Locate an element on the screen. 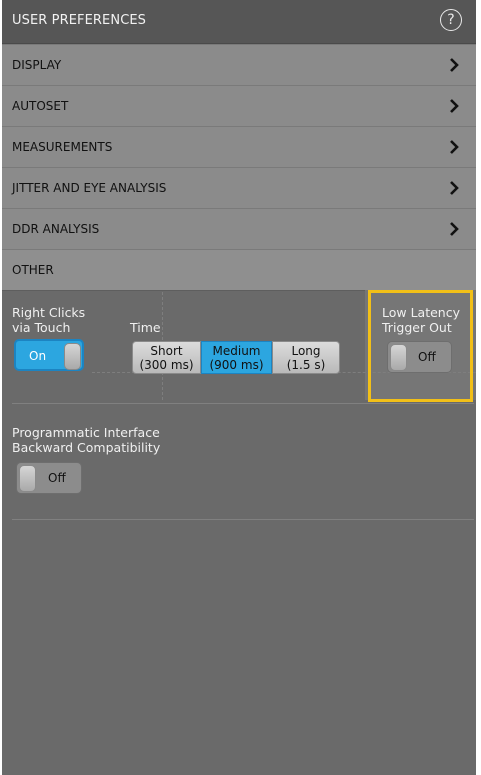 This screenshot has width=481, height=775. highlight-frame is located at coordinates (420, 346).